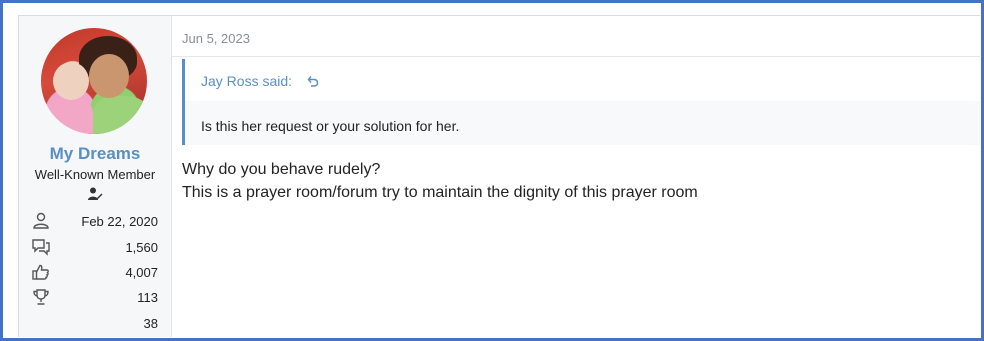 The image size is (984, 341). What do you see at coordinates (95, 248) in the screenshot?
I see `stat-messages: 1,560` at bounding box center [95, 248].